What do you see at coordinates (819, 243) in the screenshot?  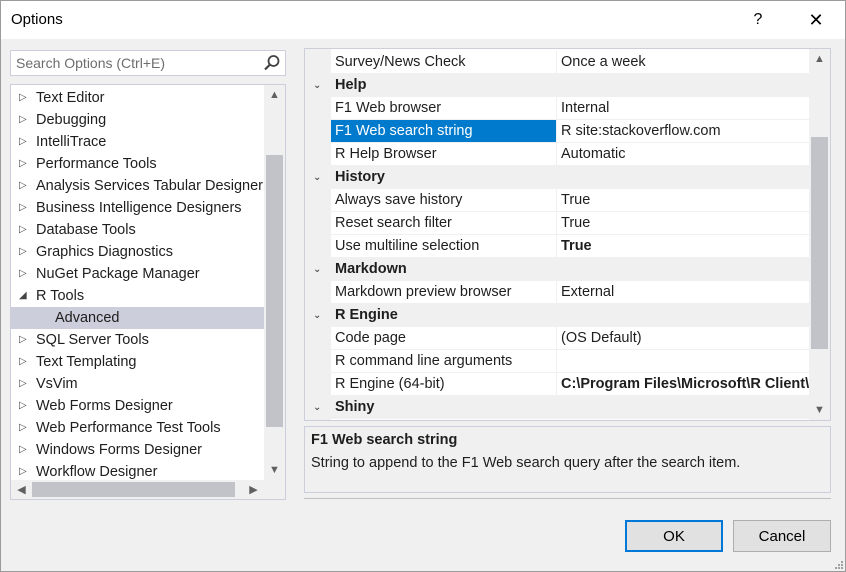 I see `grid-scroll-thumb` at bounding box center [819, 243].